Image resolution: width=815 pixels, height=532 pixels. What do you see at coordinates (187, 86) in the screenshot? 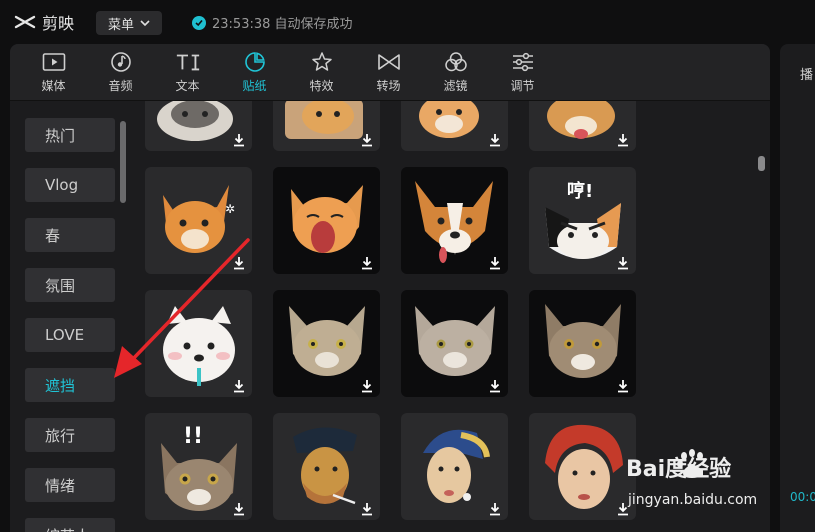
I see `tab-label: 文本` at bounding box center [187, 86].